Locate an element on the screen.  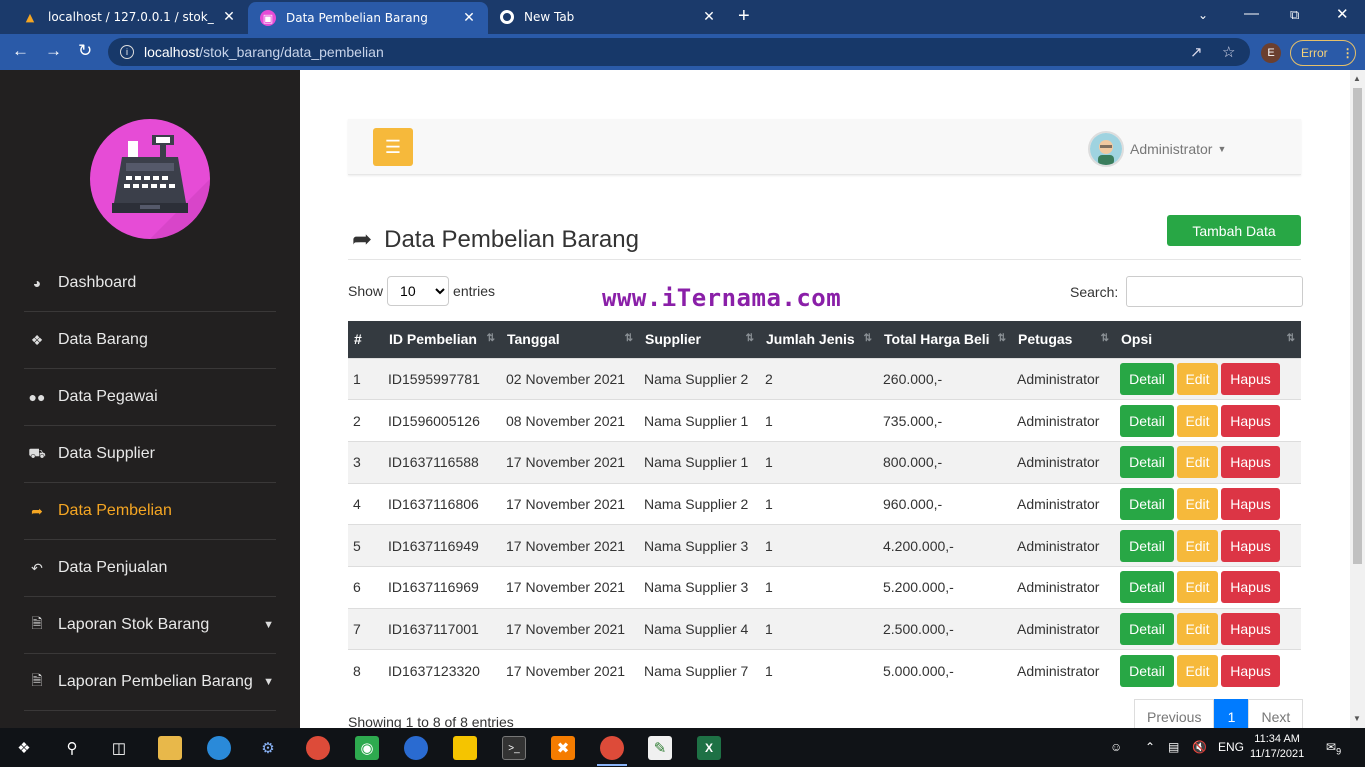
volume-muted-icon: 🔇 is located at coordinates (1199, 747).